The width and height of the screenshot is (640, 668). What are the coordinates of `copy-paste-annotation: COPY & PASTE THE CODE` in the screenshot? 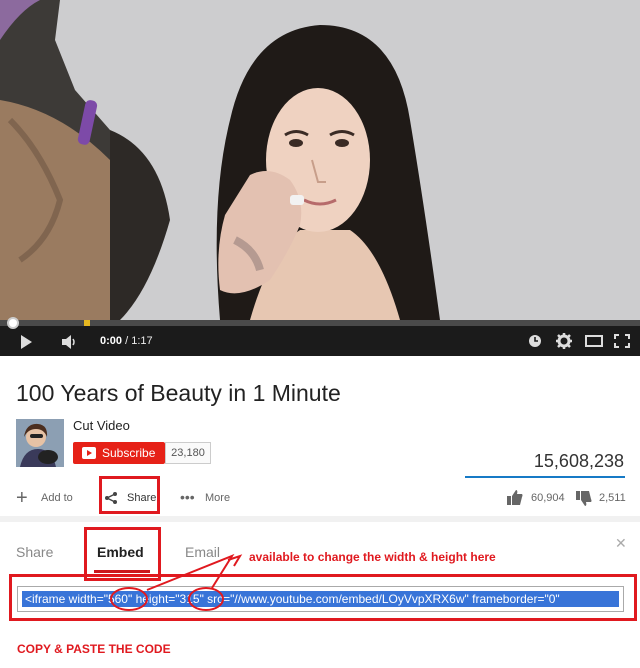 It's located at (94, 649).